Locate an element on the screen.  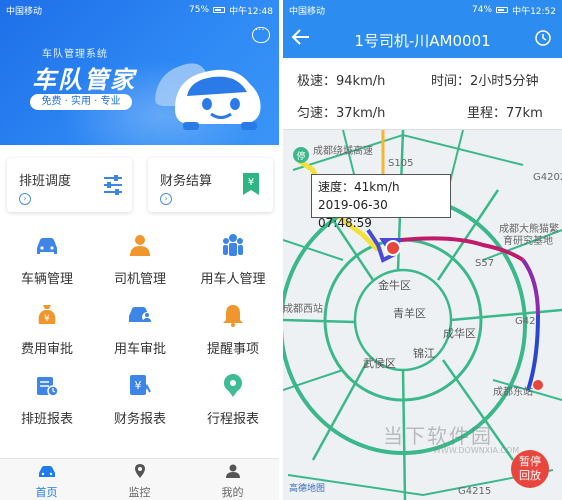
timestamp: 2019-06-30 07:48:59 is located at coordinates (353, 214).